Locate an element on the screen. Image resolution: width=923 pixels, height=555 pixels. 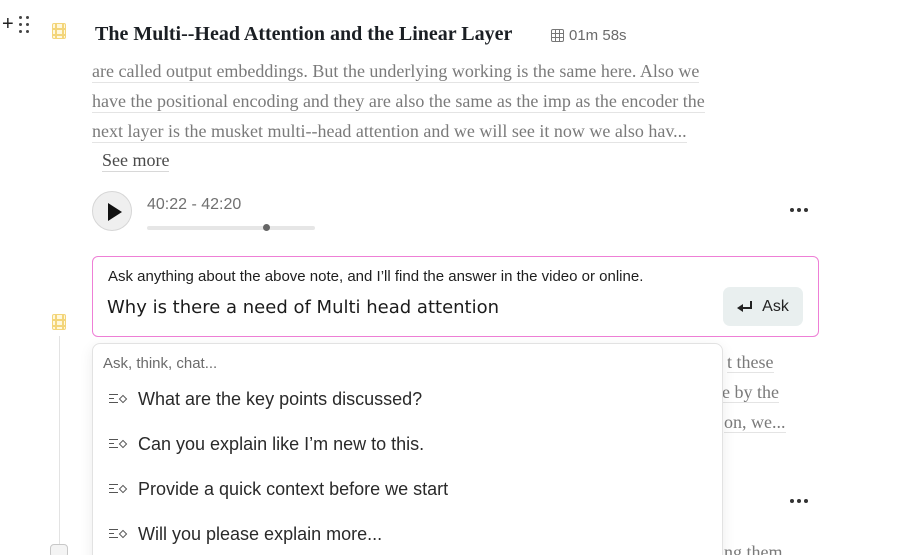
drag-handle-icon is located at coordinates (26, 25).